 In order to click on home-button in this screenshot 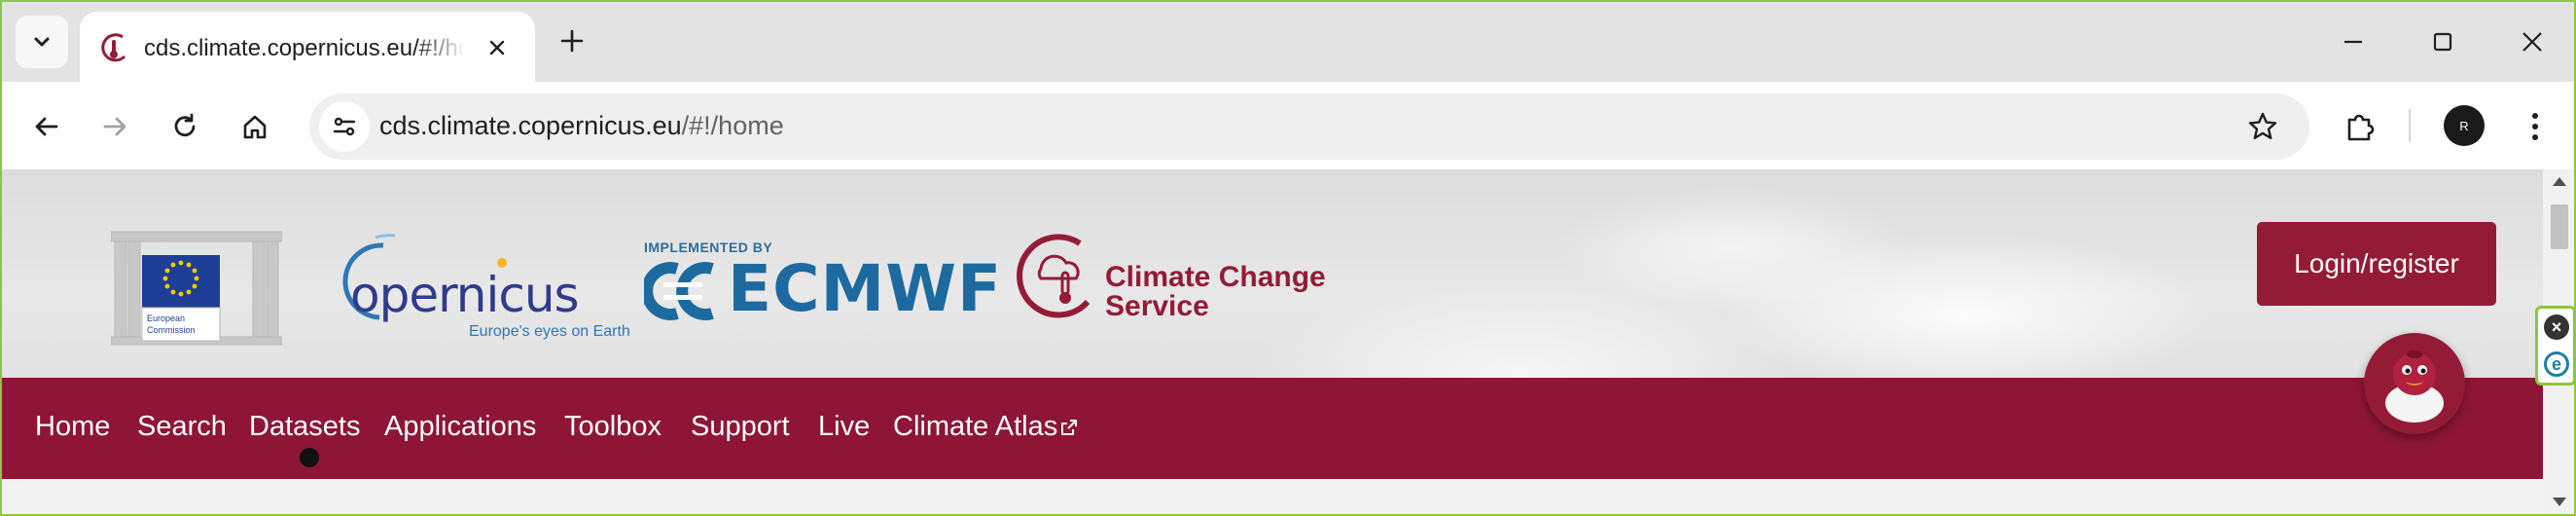, I will do `click(255, 127)`.